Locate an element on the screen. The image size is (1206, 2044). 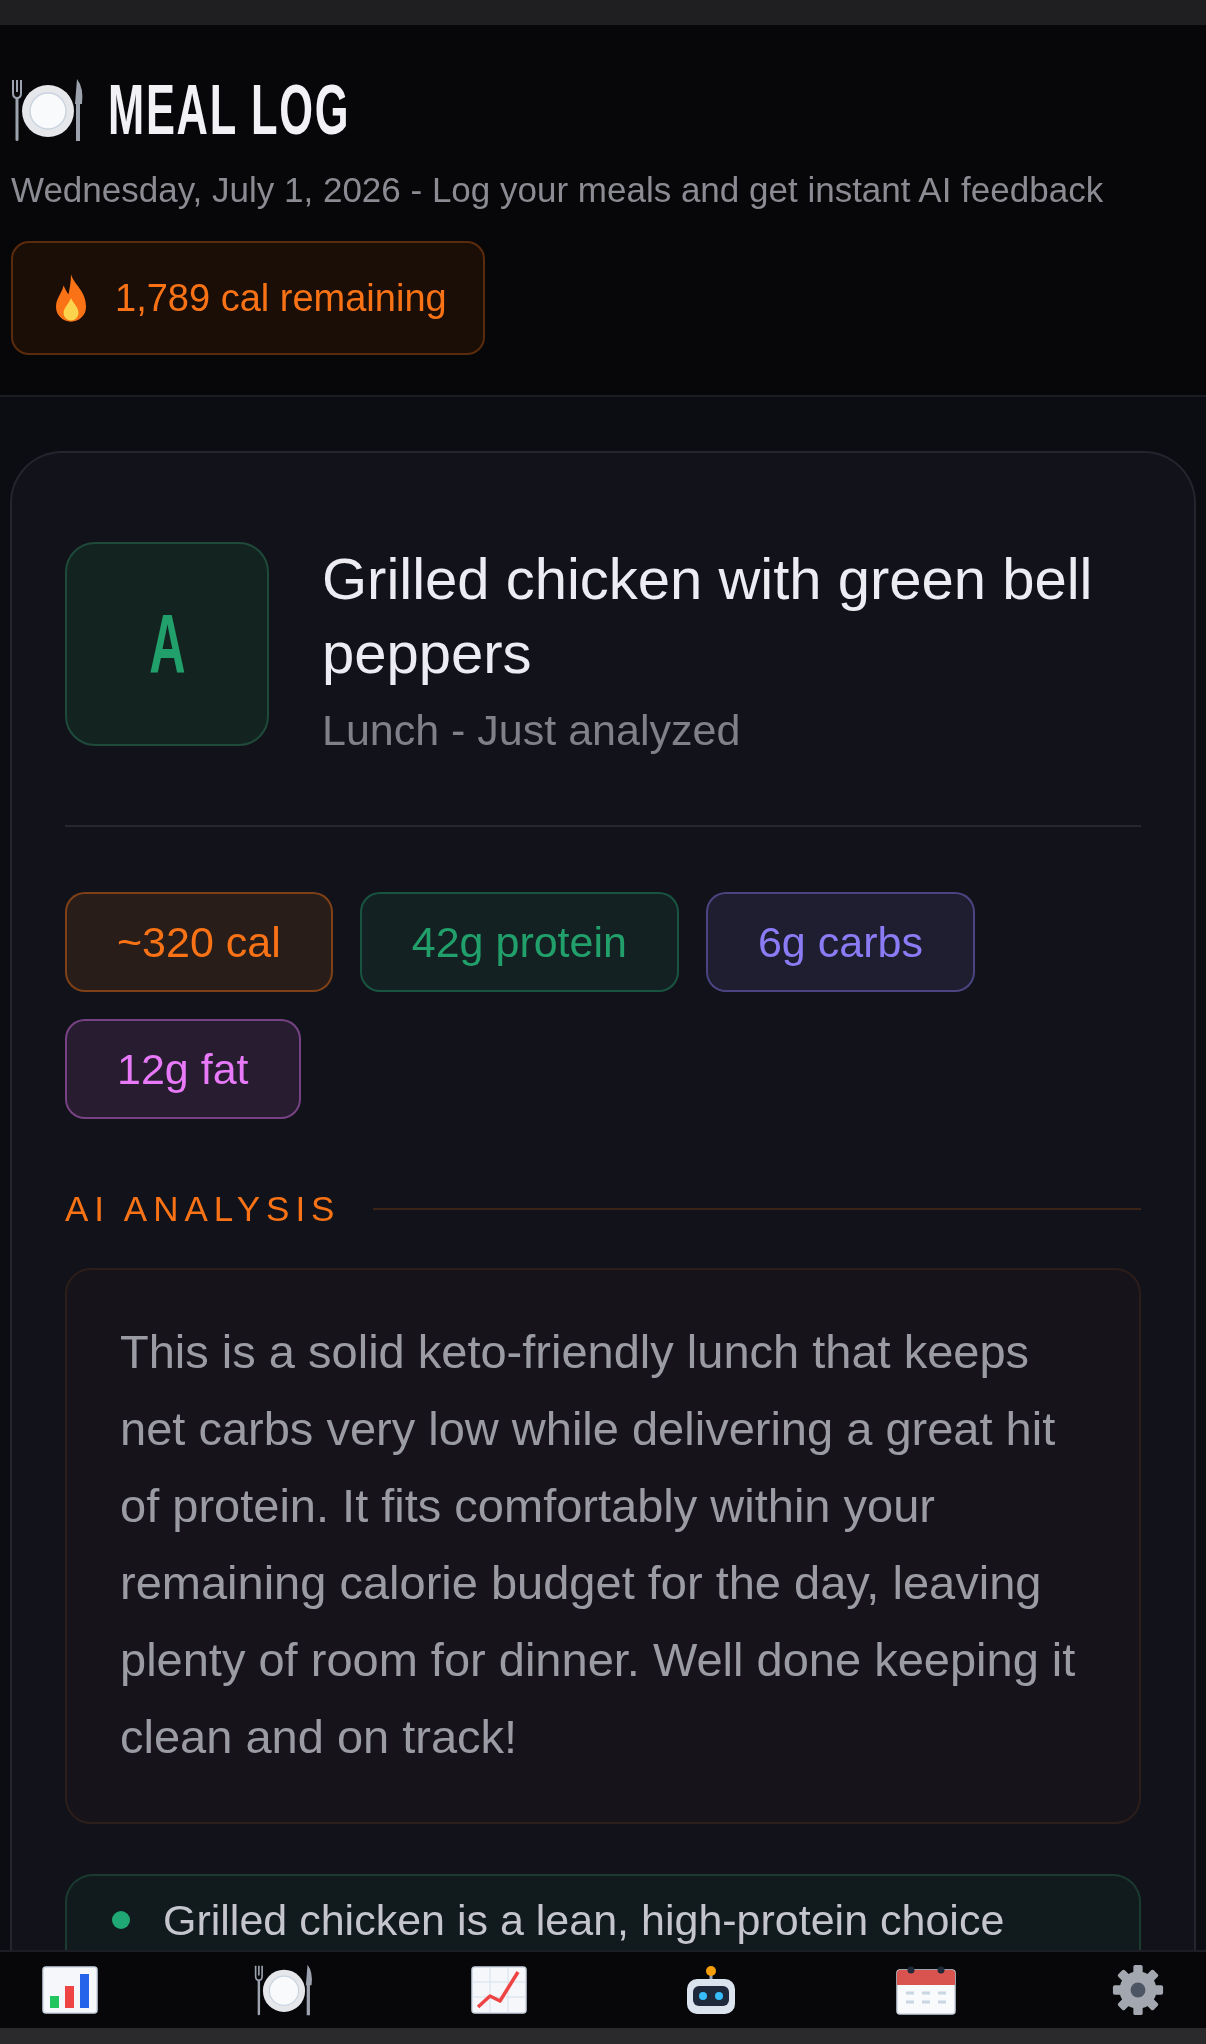
bullet-dot-icon is located at coordinates (121, 1920).